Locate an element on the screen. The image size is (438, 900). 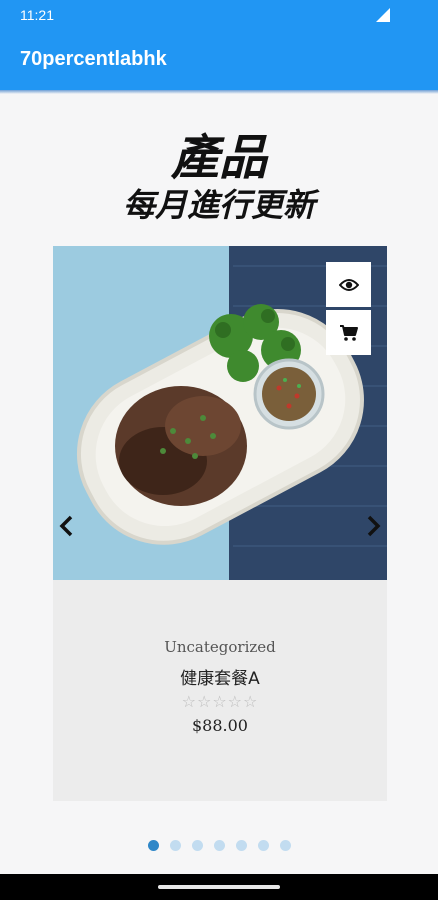
carousel-prev-arrow is located at coordinates (66, 526).